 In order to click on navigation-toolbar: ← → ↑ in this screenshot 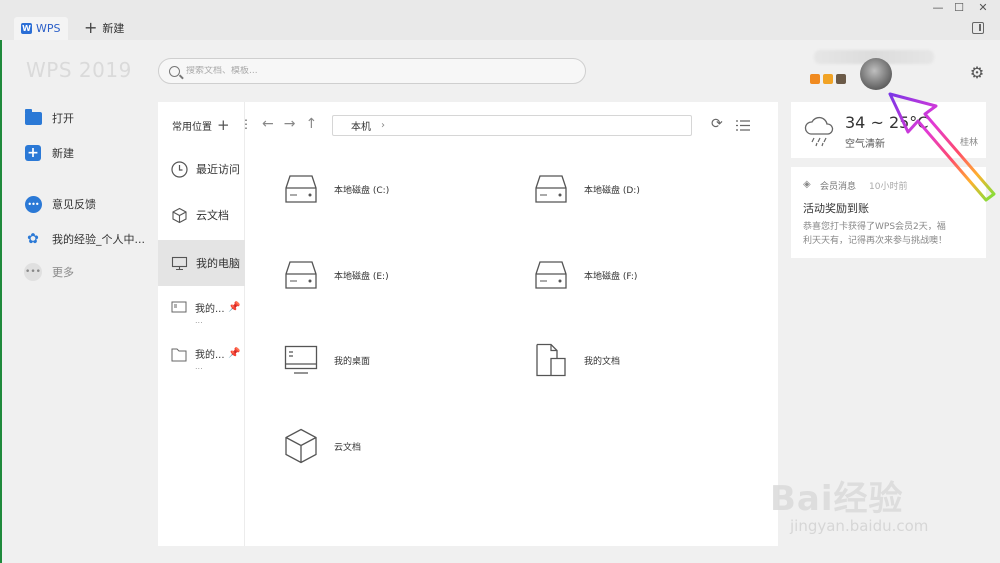, I will do `click(289, 124)`.